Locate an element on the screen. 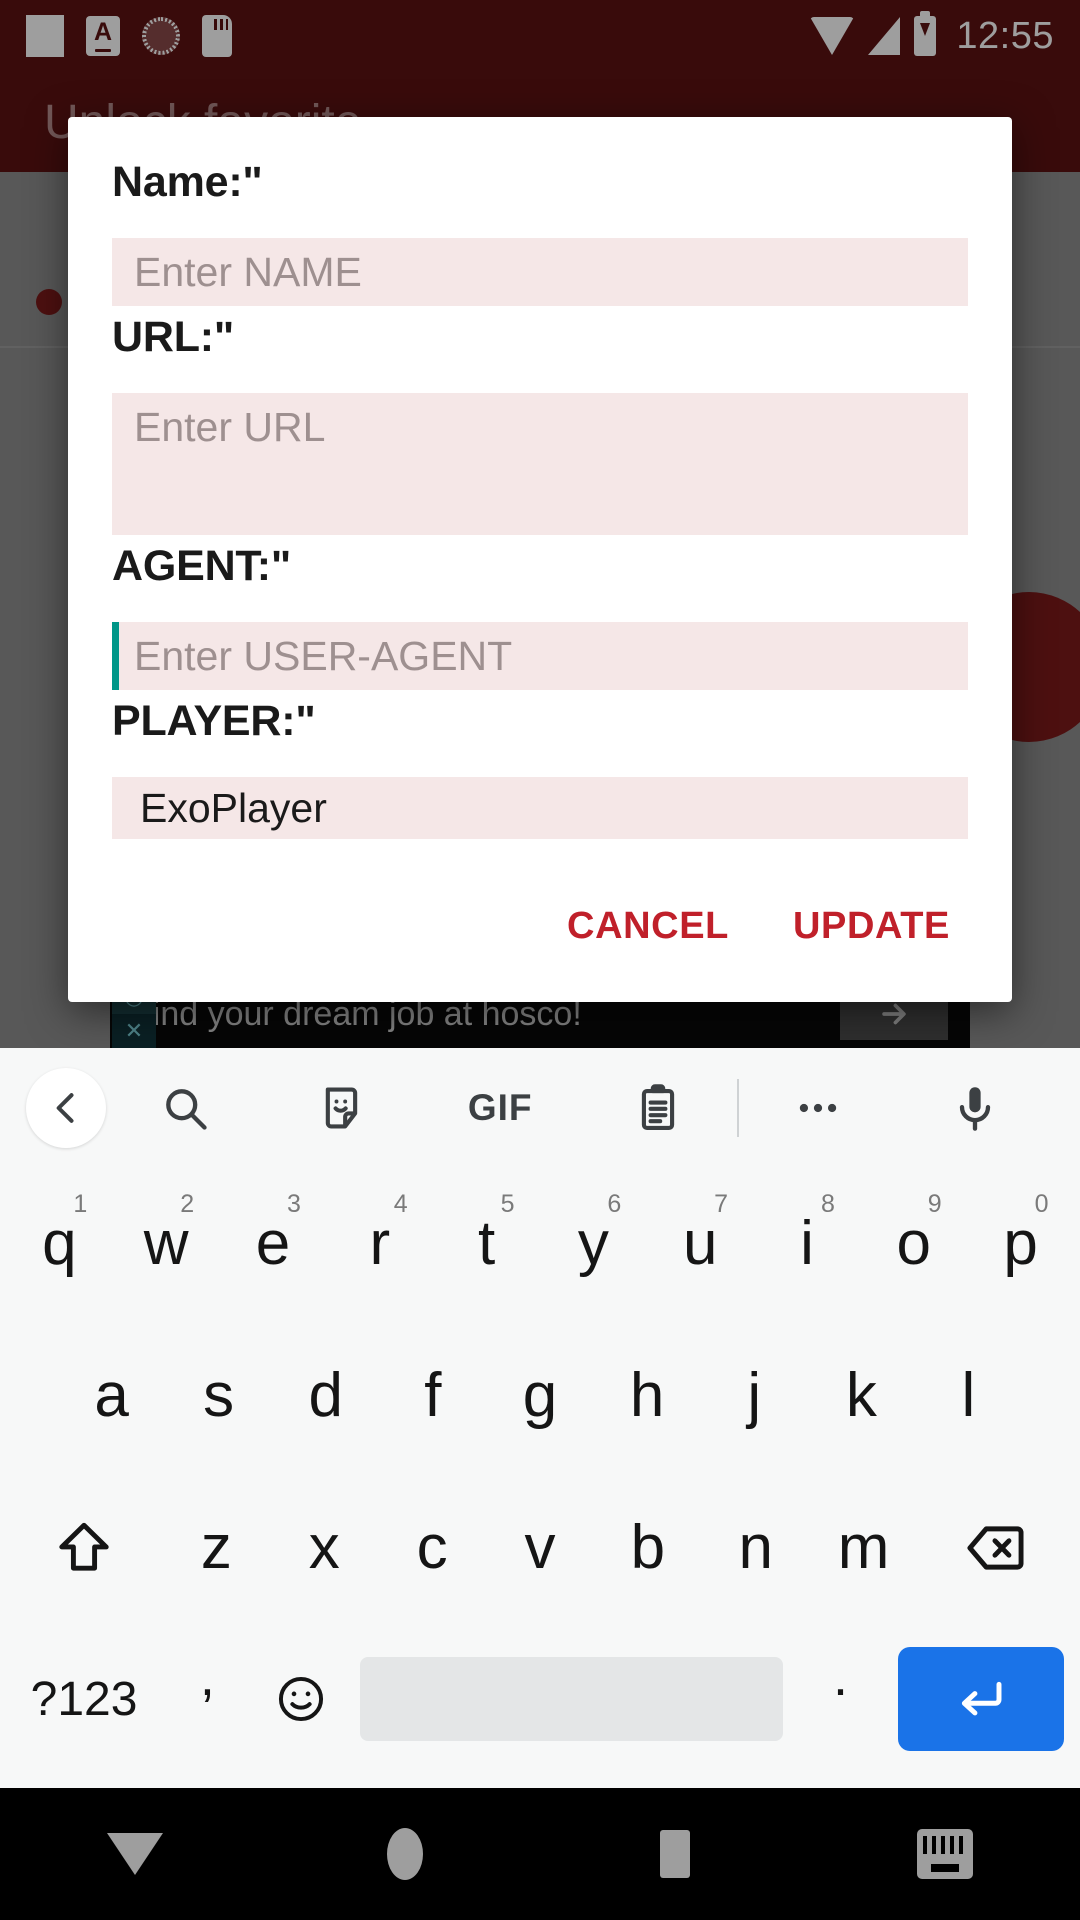  key-p-label: p is located at coordinates (1020, 1243).